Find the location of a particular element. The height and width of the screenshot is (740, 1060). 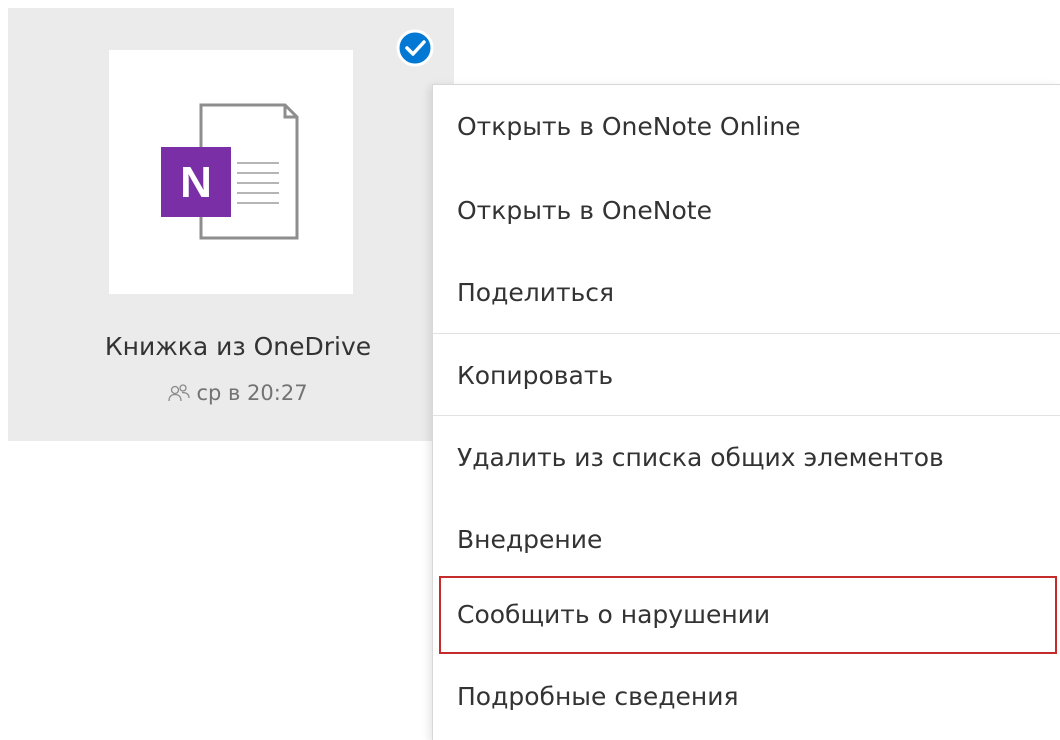

onenote-badge-letter: N is located at coordinates (196, 182).